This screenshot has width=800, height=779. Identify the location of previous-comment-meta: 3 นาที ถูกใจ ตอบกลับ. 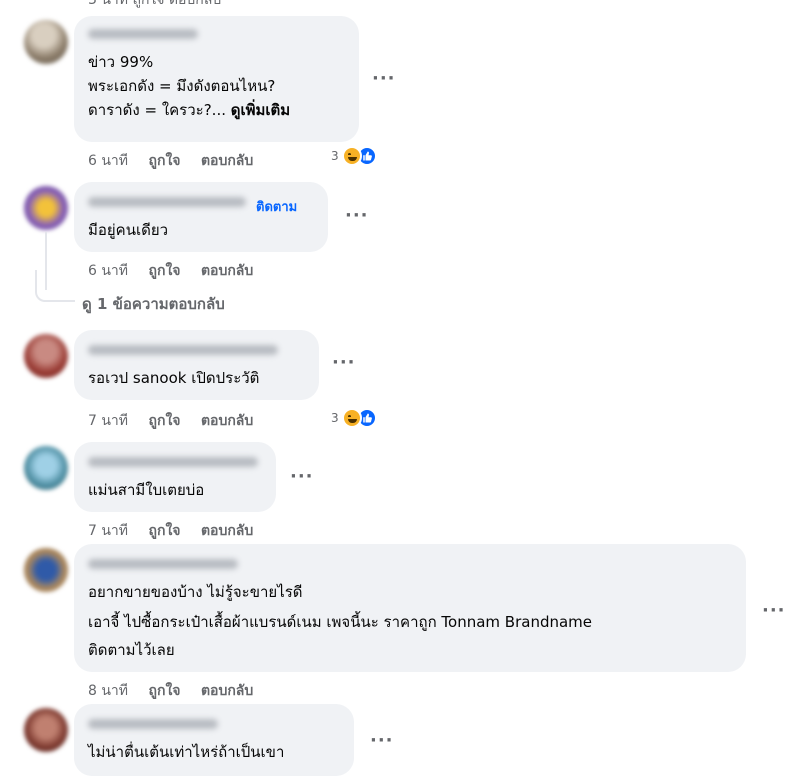
(155, 4).